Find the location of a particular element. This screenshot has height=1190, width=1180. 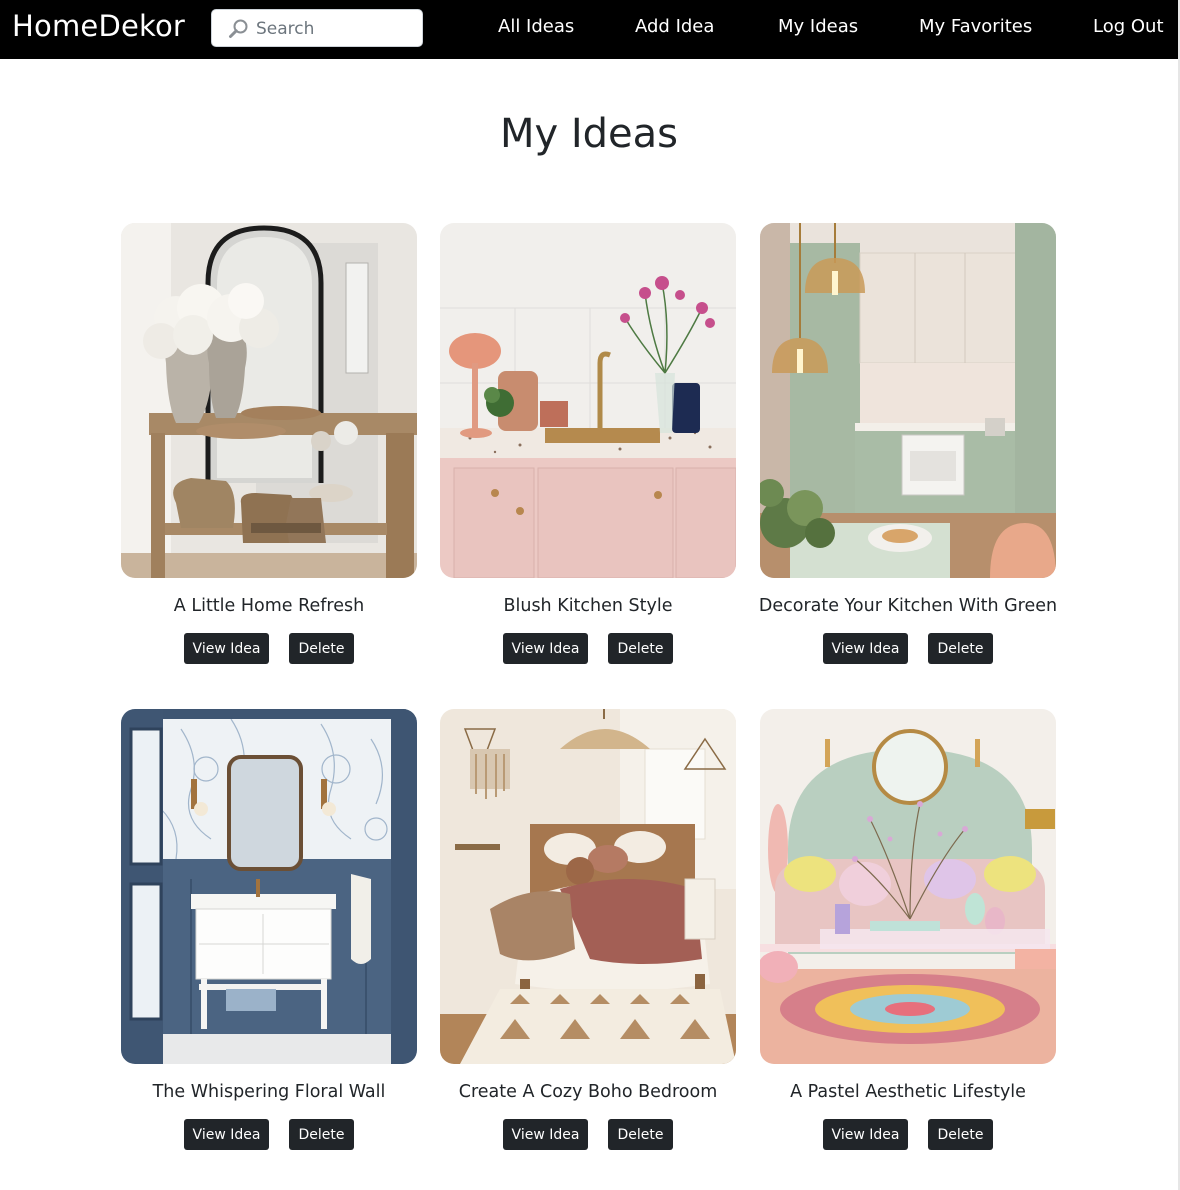

idea-card: Blush Kitchen Style View Idea Delete is located at coordinates (588, 443).